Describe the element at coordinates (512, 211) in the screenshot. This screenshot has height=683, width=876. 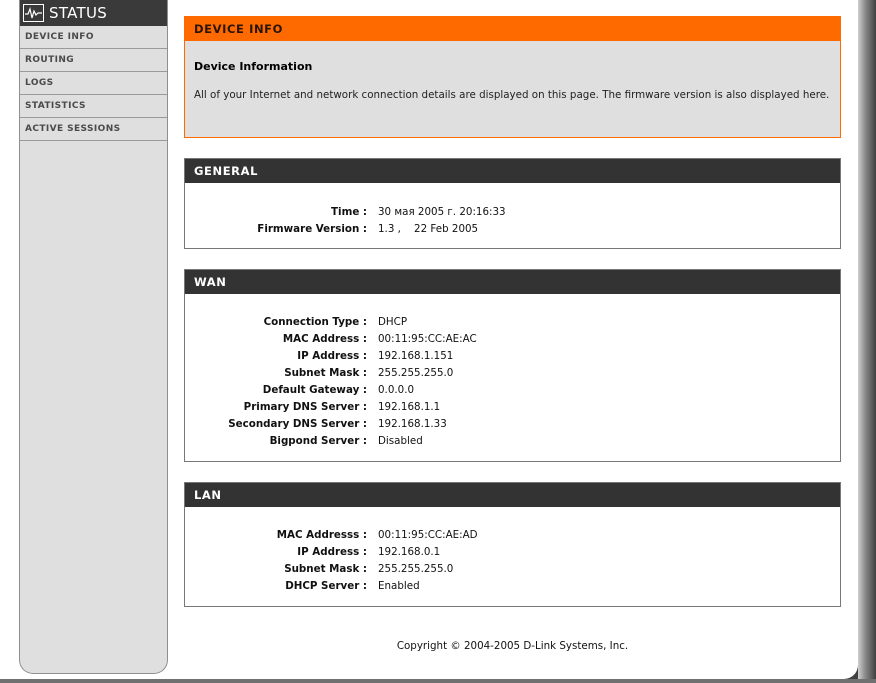
I see `general-row-time: Time : 30 мая 2005 г. 20:16:33` at that location.